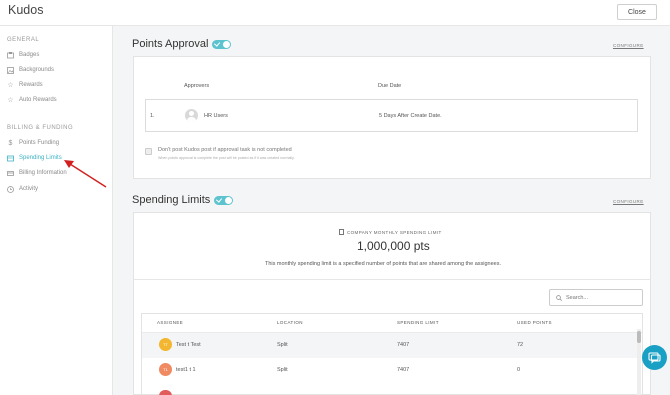  Describe the element at coordinates (152, 116) in the screenshot. I see `row-index: 1.` at that location.